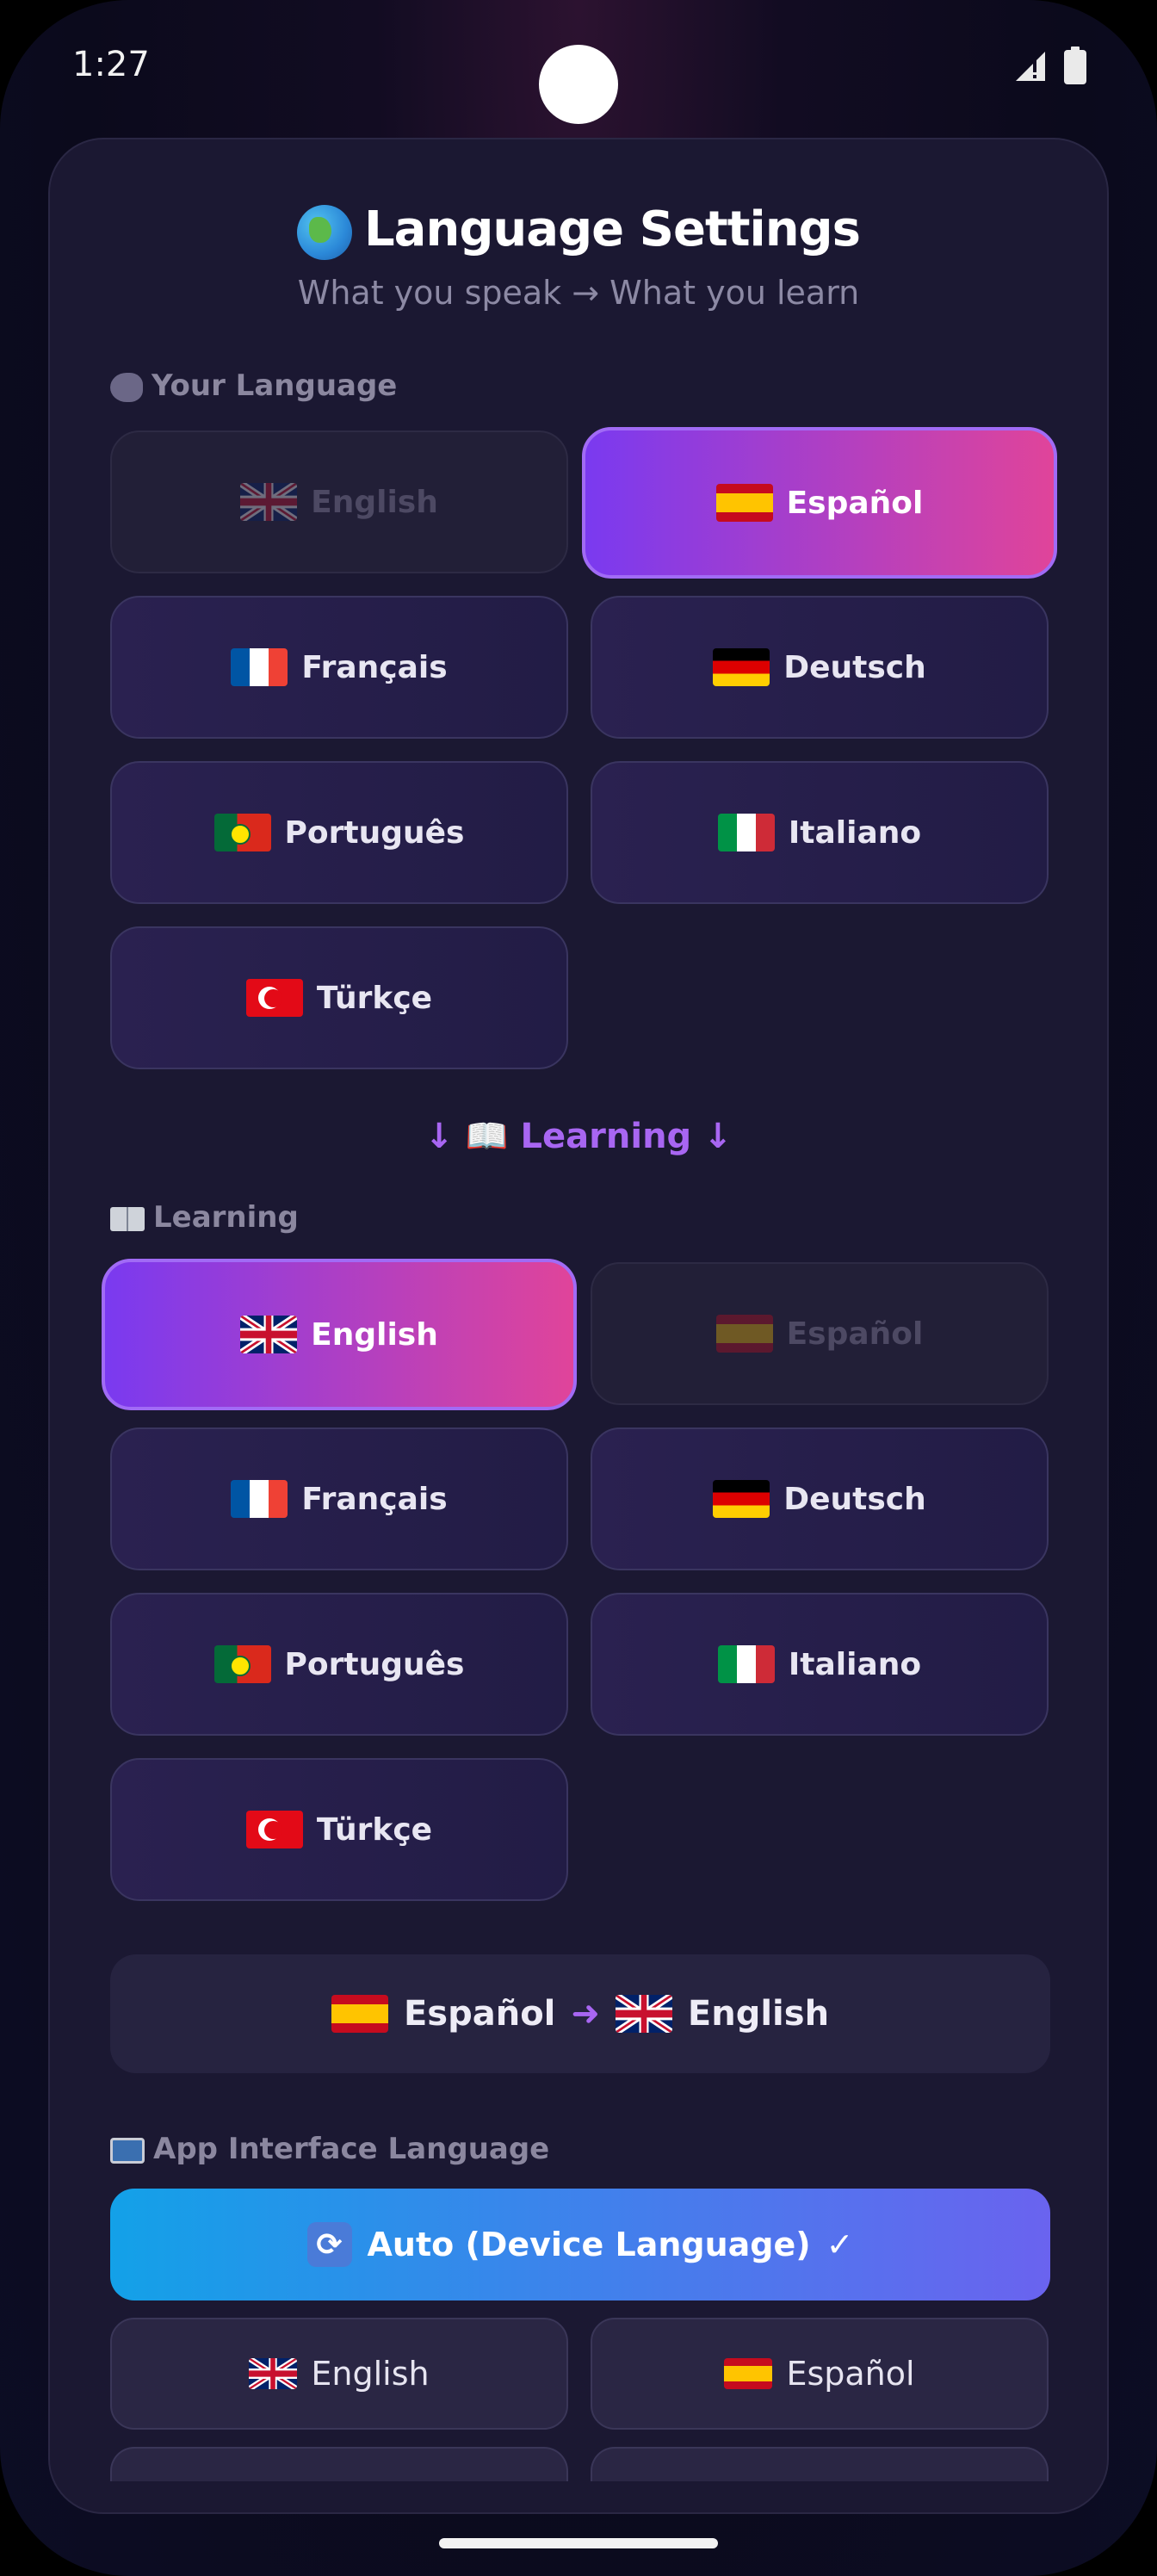  What do you see at coordinates (840, 2245) in the screenshot?
I see `check-icon: ✓` at bounding box center [840, 2245].